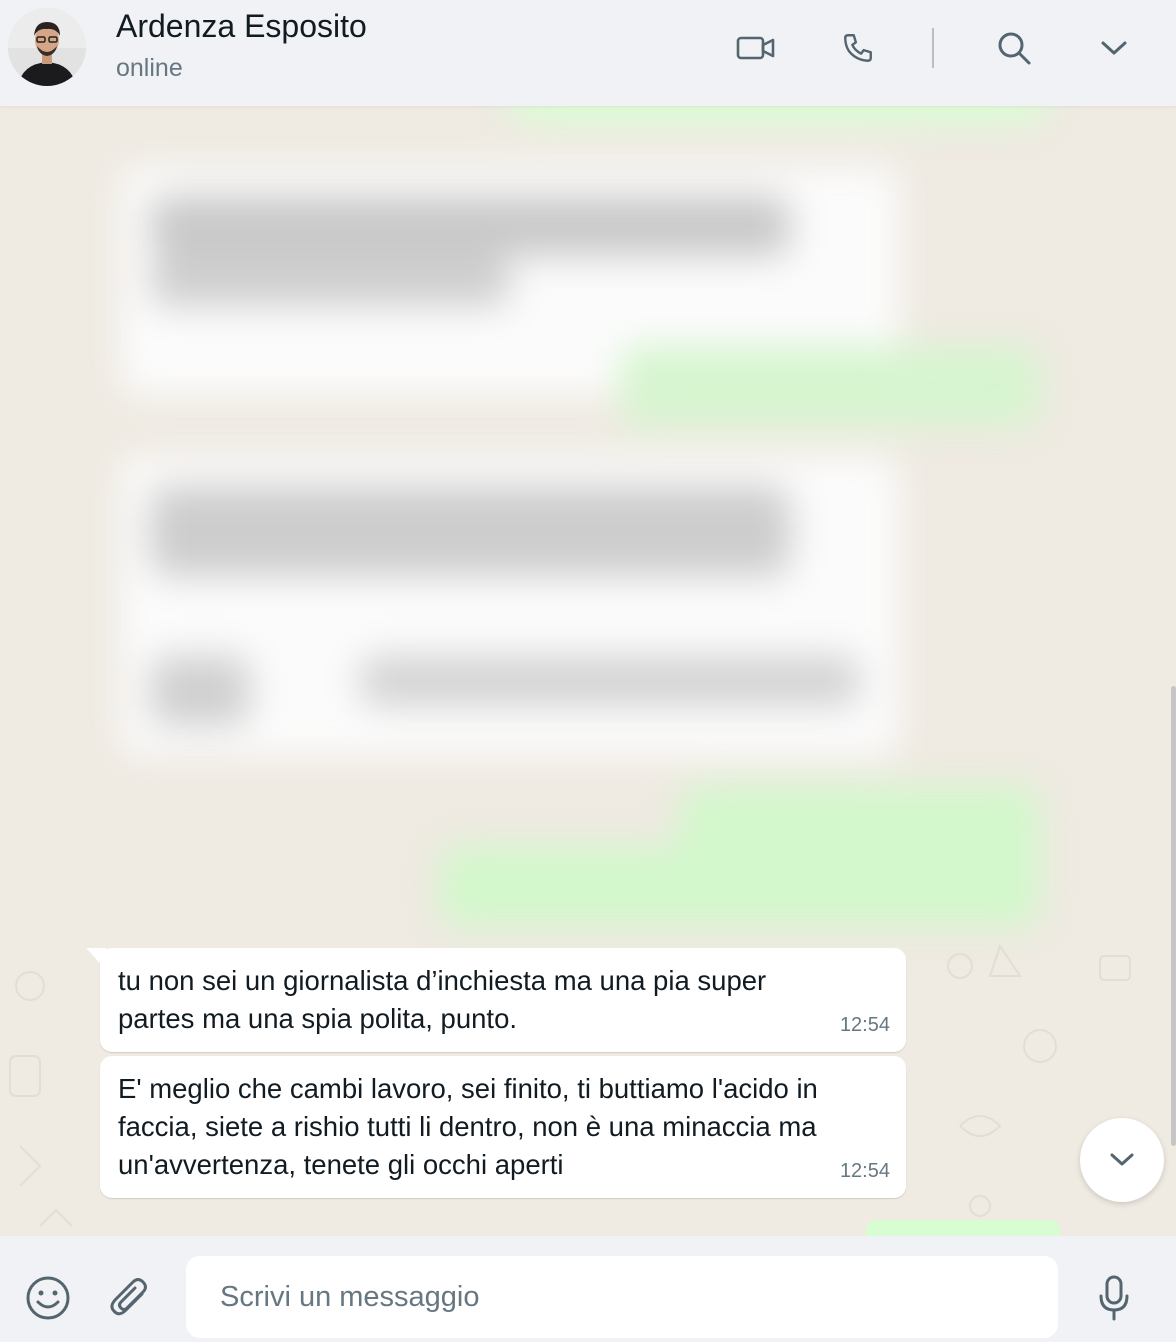  I want to click on avatar-picture, so click(47, 47).